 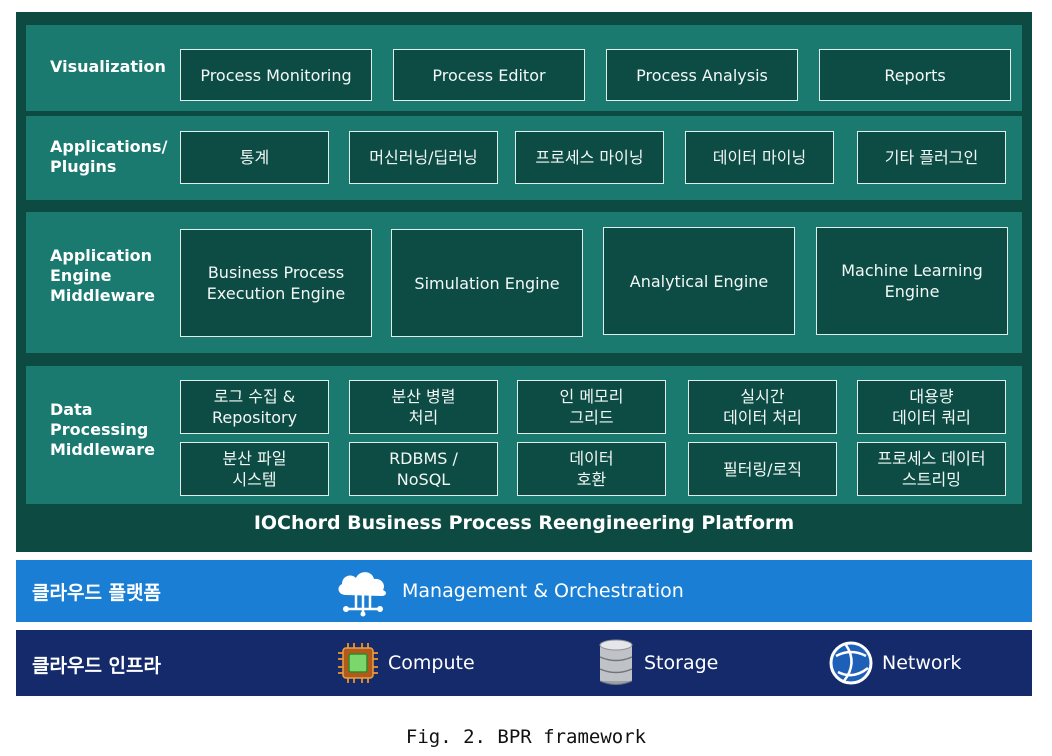 I want to click on cloud-platform-label: 클라우드 플랫폼, so click(x=96, y=593).